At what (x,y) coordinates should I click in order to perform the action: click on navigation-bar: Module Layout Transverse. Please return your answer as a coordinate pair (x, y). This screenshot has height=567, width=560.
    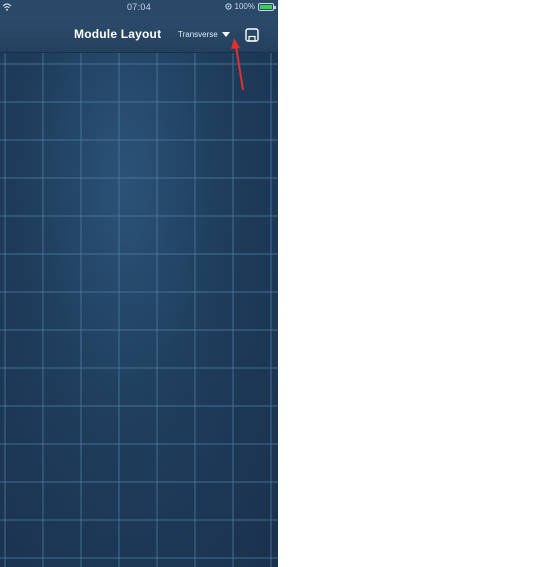
    Looking at the image, I should click on (139, 34).